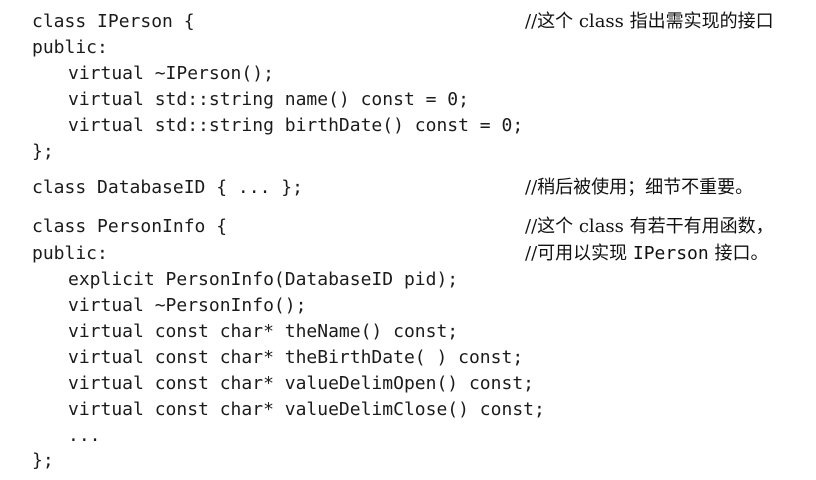  I want to click on iperson-destructor: virtual ~IPerson();, so click(171, 73).